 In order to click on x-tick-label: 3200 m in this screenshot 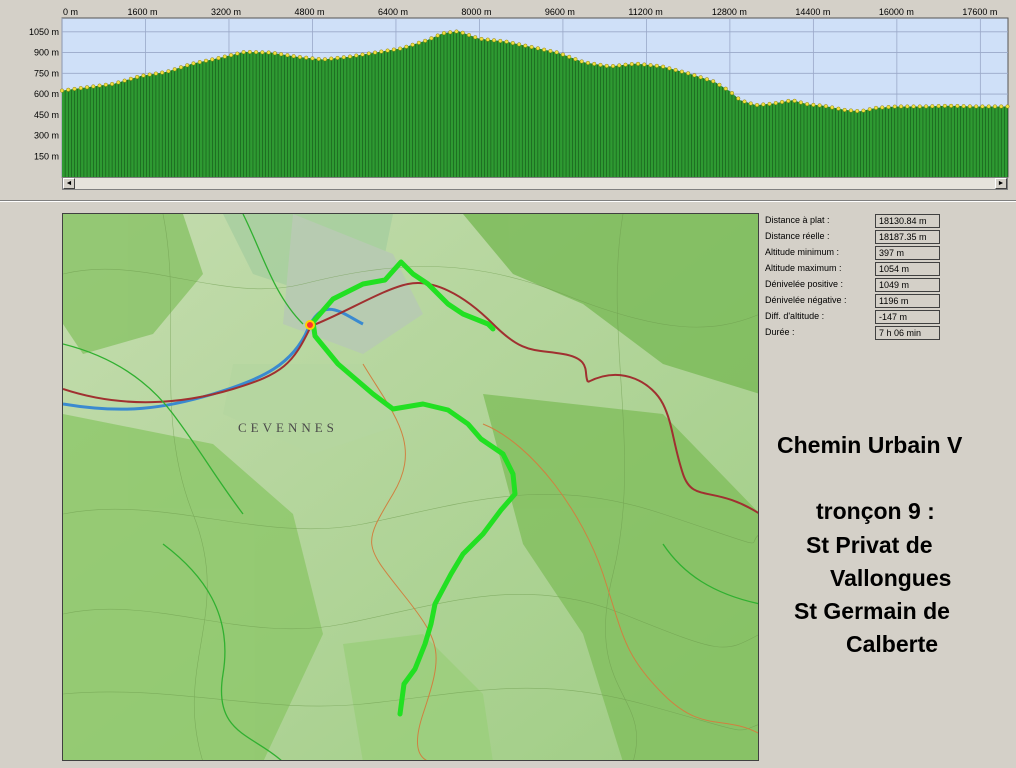, I will do `click(226, 12)`.